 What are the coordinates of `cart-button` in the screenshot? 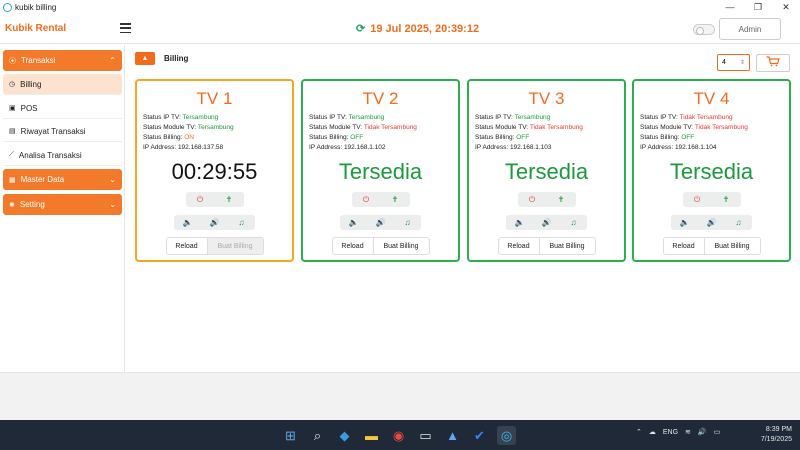 It's located at (773, 63).